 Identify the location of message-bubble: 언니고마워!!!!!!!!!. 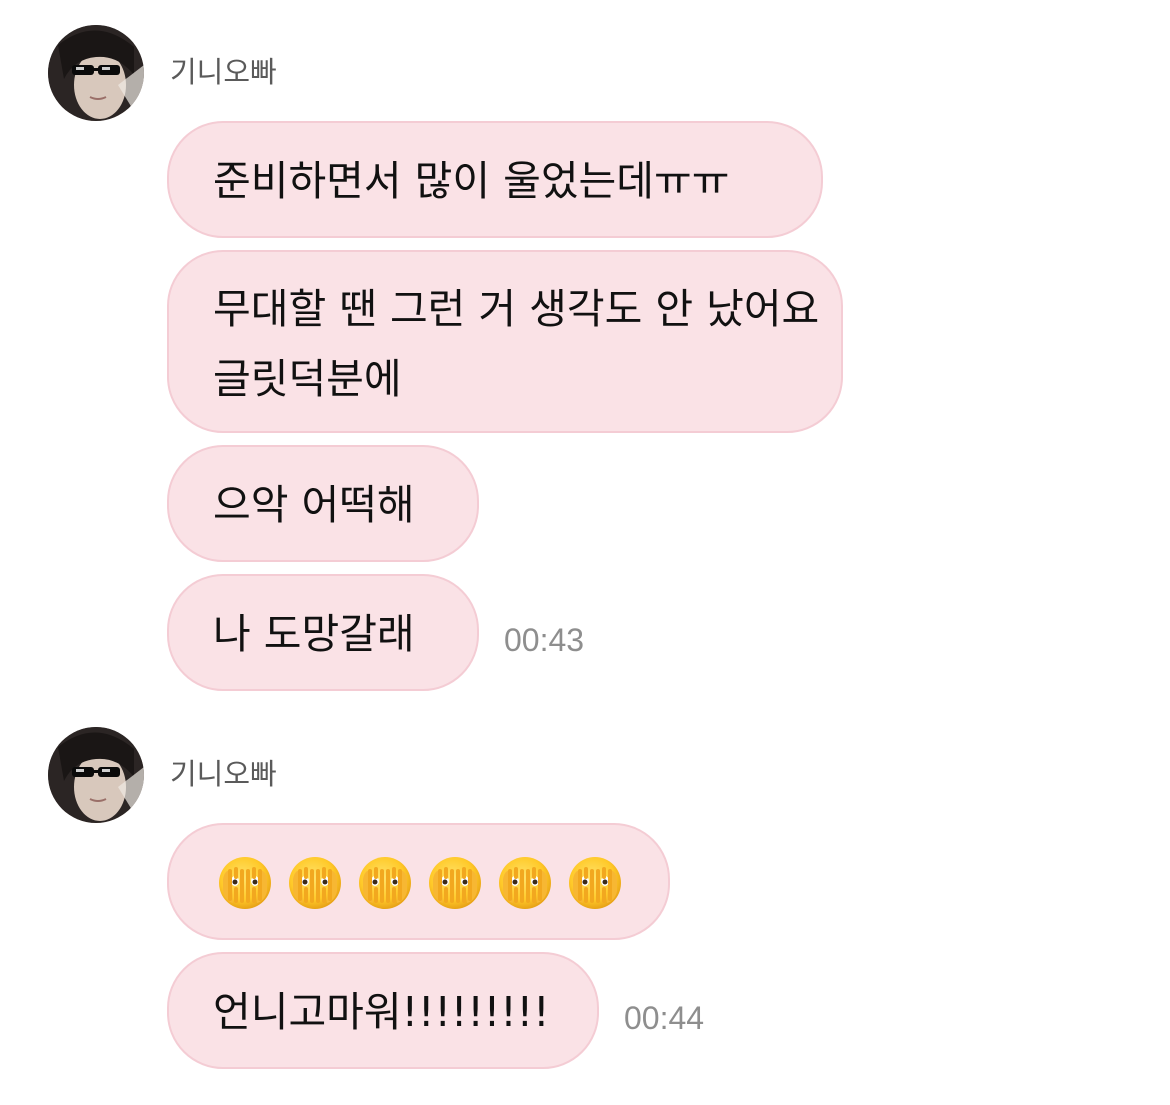
(383, 1010).